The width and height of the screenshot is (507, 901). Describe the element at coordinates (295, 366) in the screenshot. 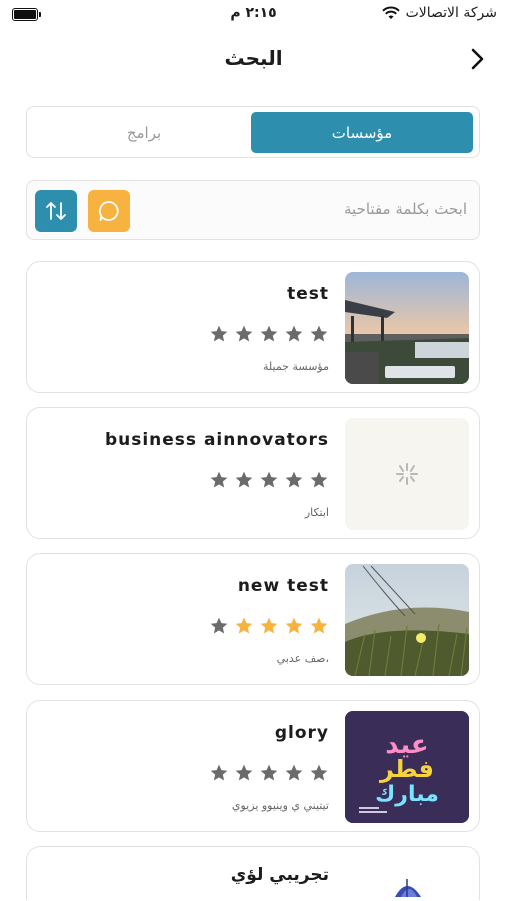

I see `result-category: مؤسسة جميلة` at that location.